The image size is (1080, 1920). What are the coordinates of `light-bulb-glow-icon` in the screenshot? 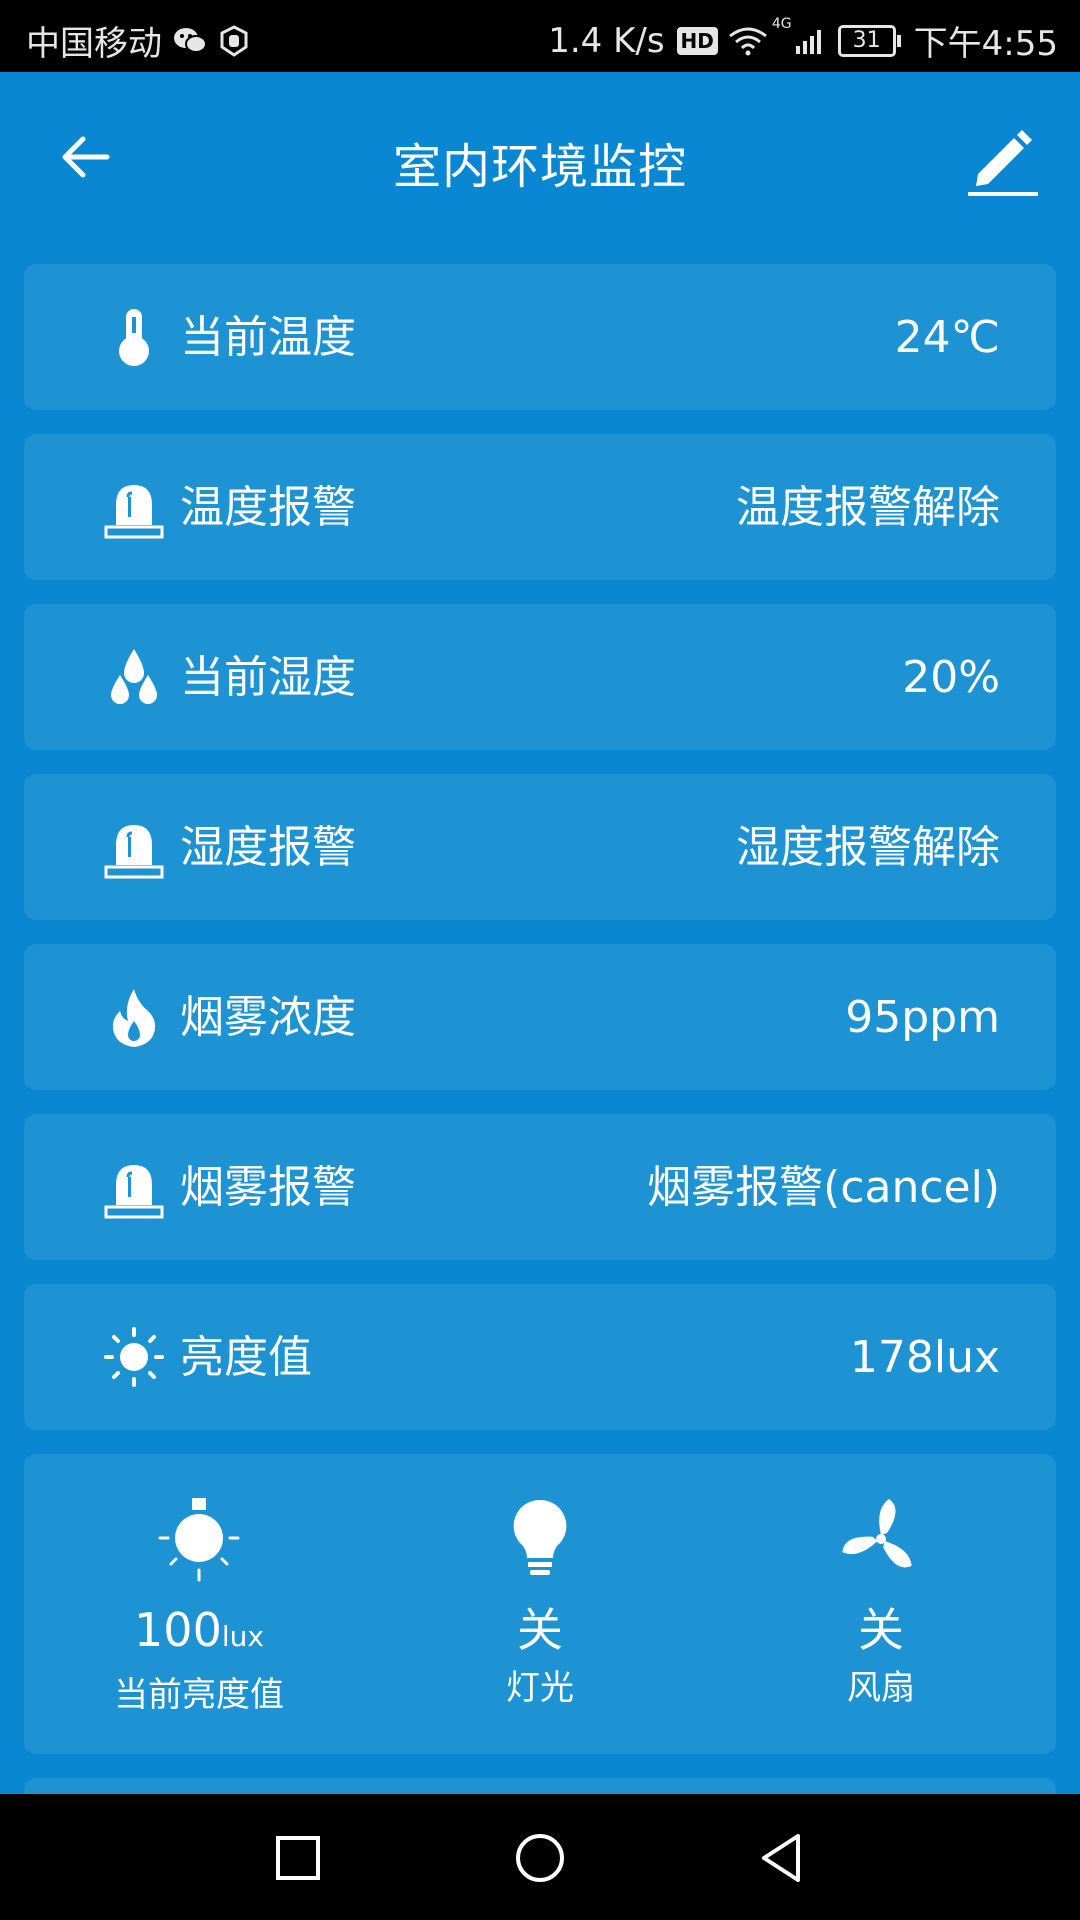 It's located at (199, 1540).